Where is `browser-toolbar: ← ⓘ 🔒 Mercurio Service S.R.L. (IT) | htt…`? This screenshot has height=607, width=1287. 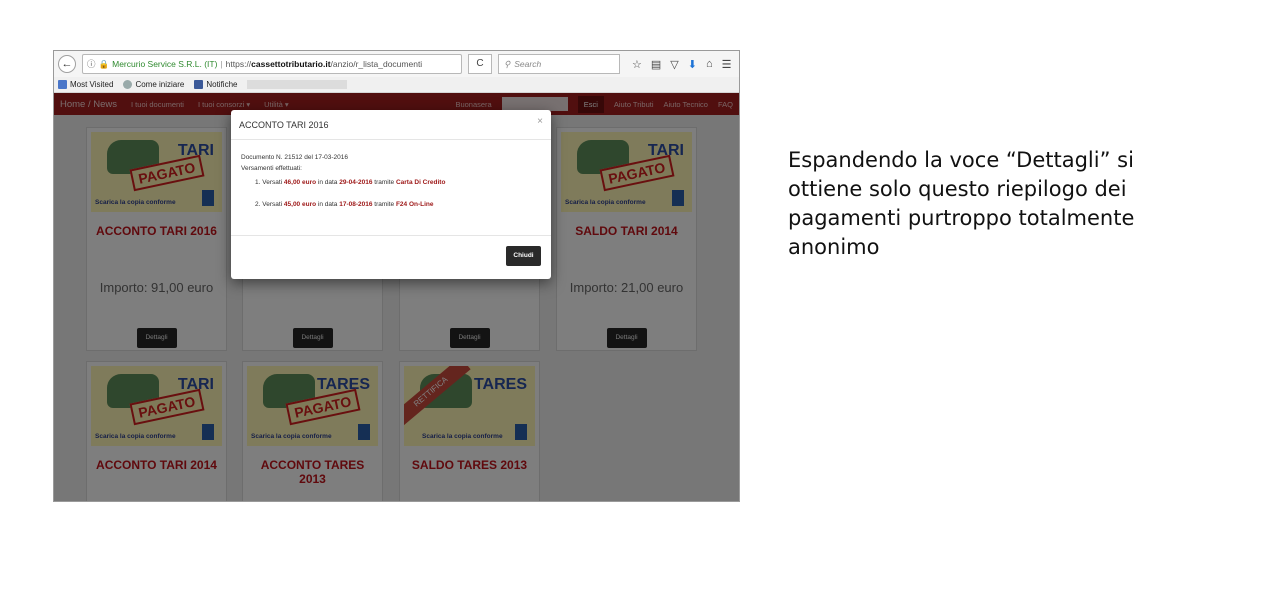
browser-toolbar: ← ⓘ 🔒 Mercurio Service S.R.L. (IT) | htt… is located at coordinates (396, 64).